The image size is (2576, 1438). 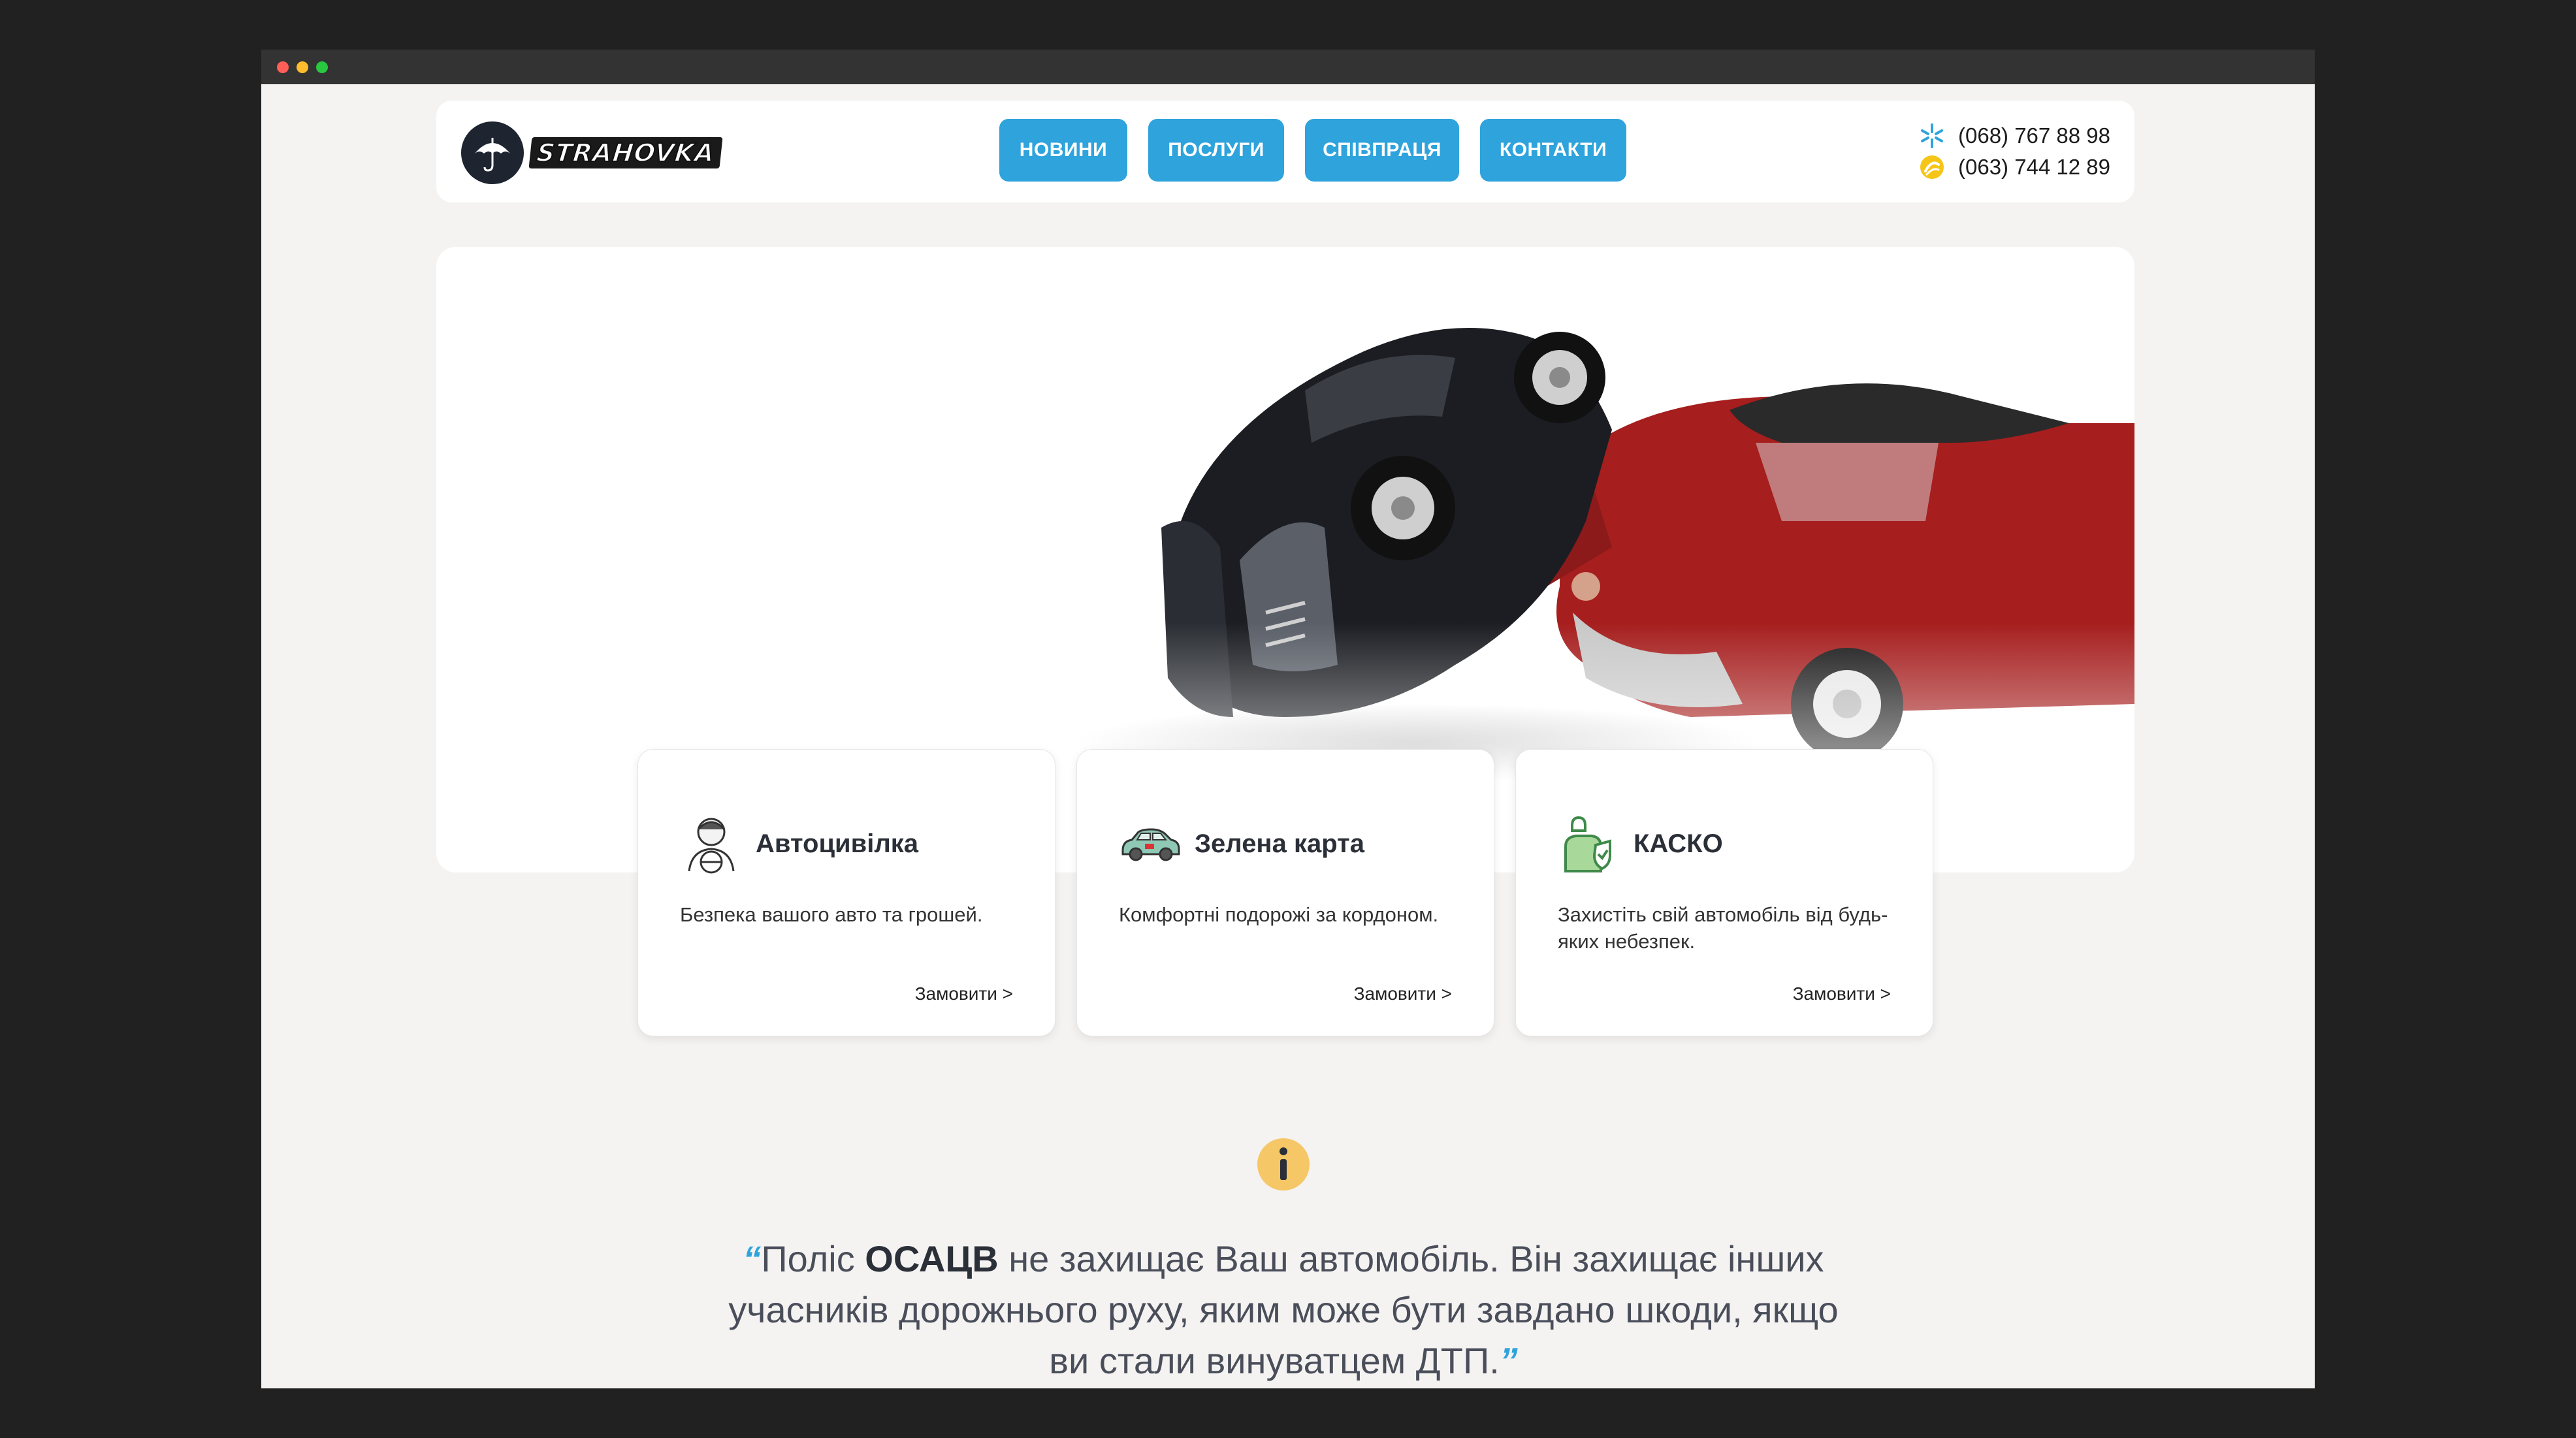 I want to click on card-title: КАСКО, so click(x=1678, y=843).